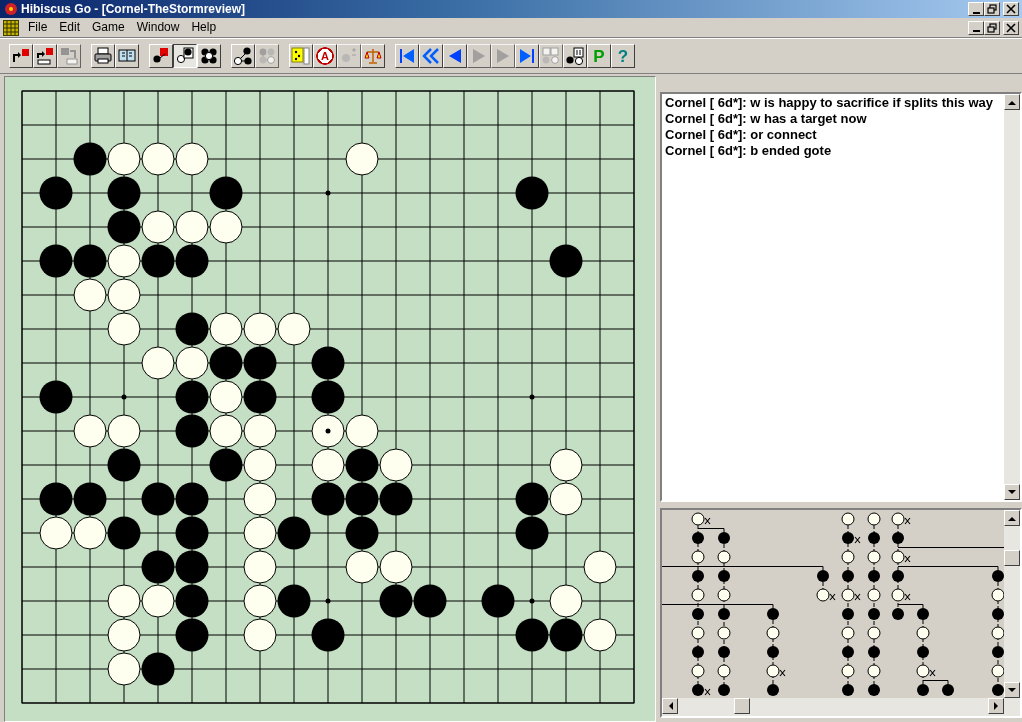  What do you see at coordinates (373, 56) in the screenshot?
I see `scales-button` at bounding box center [373, 56].